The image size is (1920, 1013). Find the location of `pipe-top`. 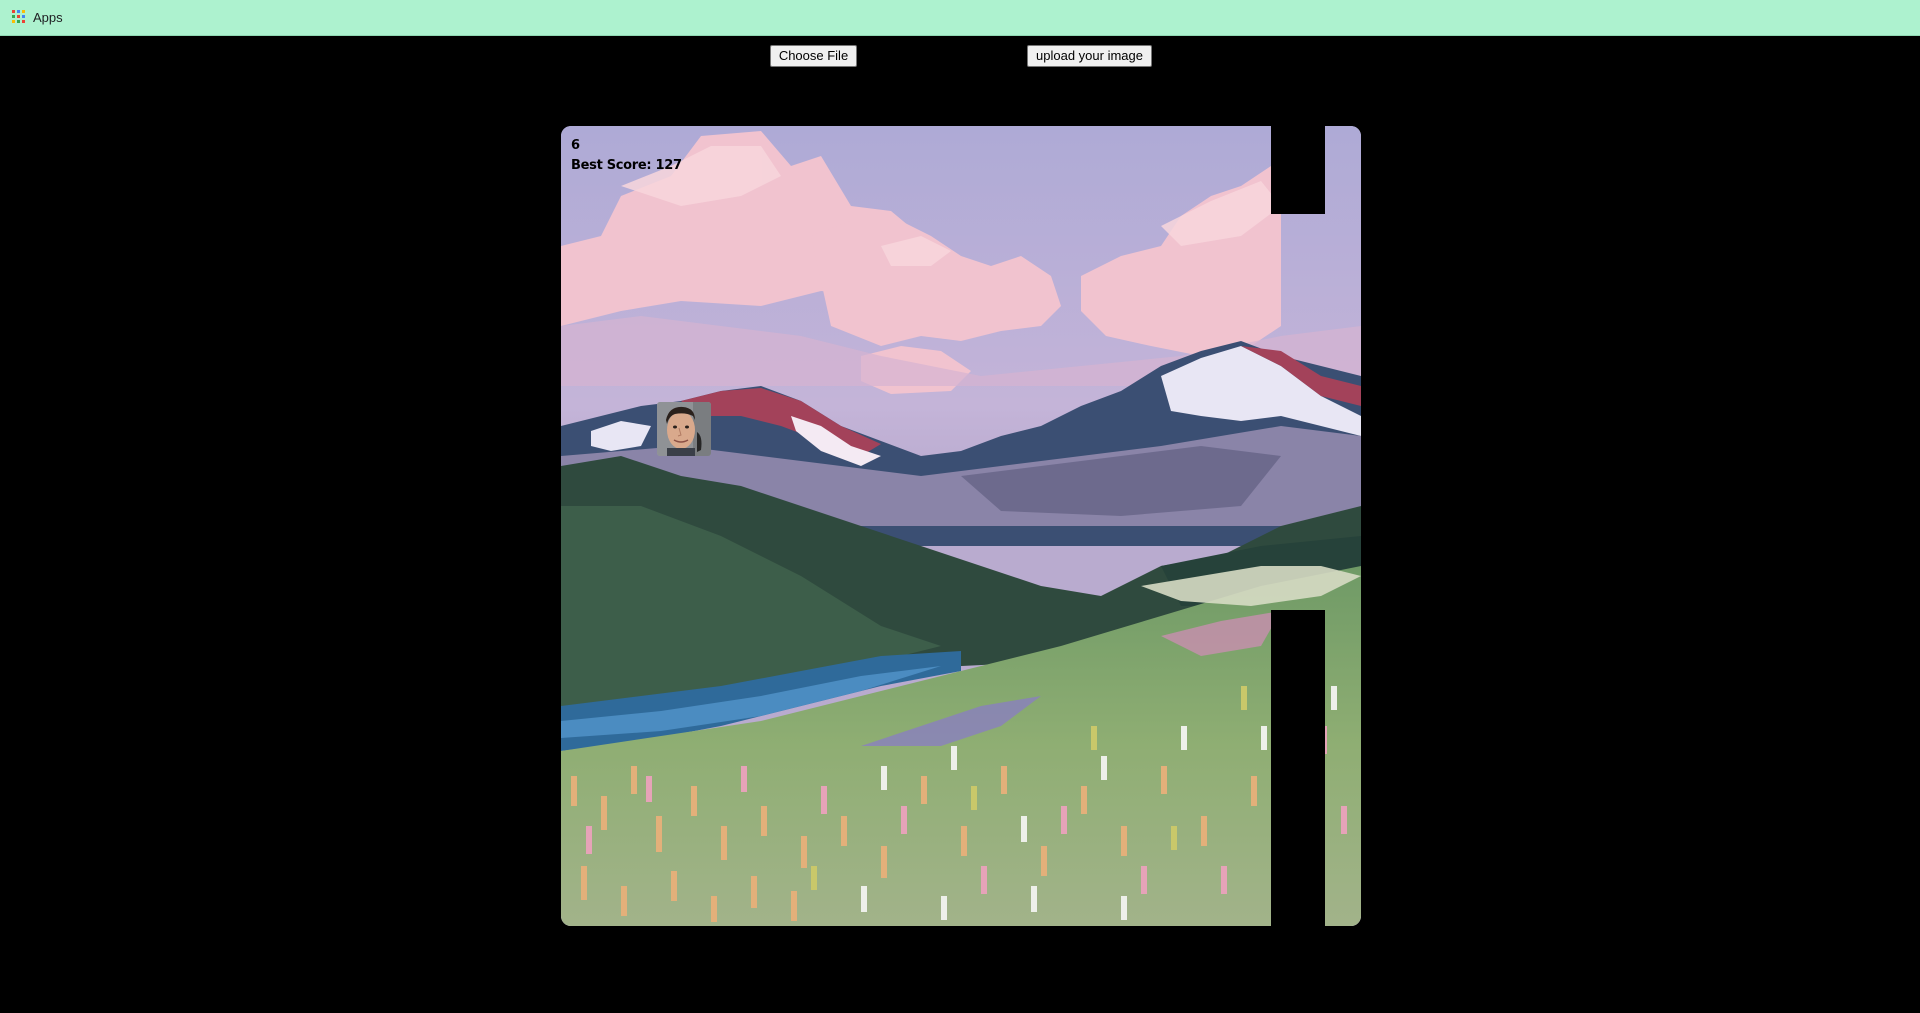

pipe-top is located at coordinates (1298, 170).